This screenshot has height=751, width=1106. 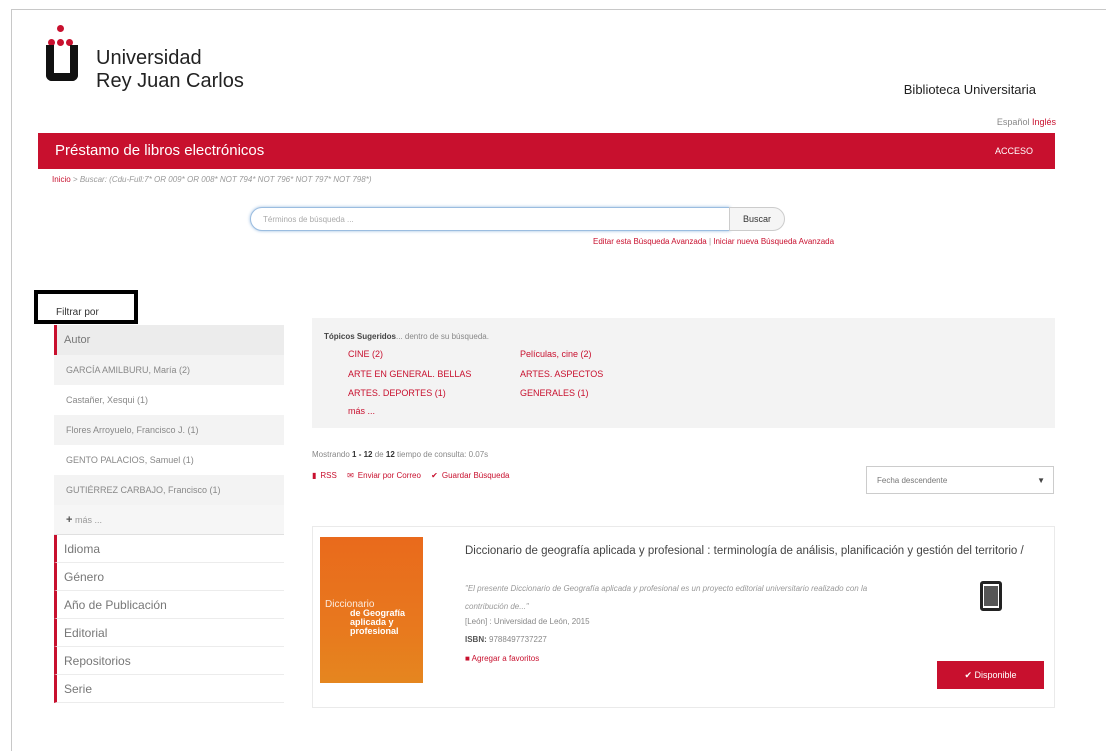 What do you see at coordinates (970, 89) in the screenshot?
I see `library-name: Biblioteca Universitaria` at bounding box center [970, 89].